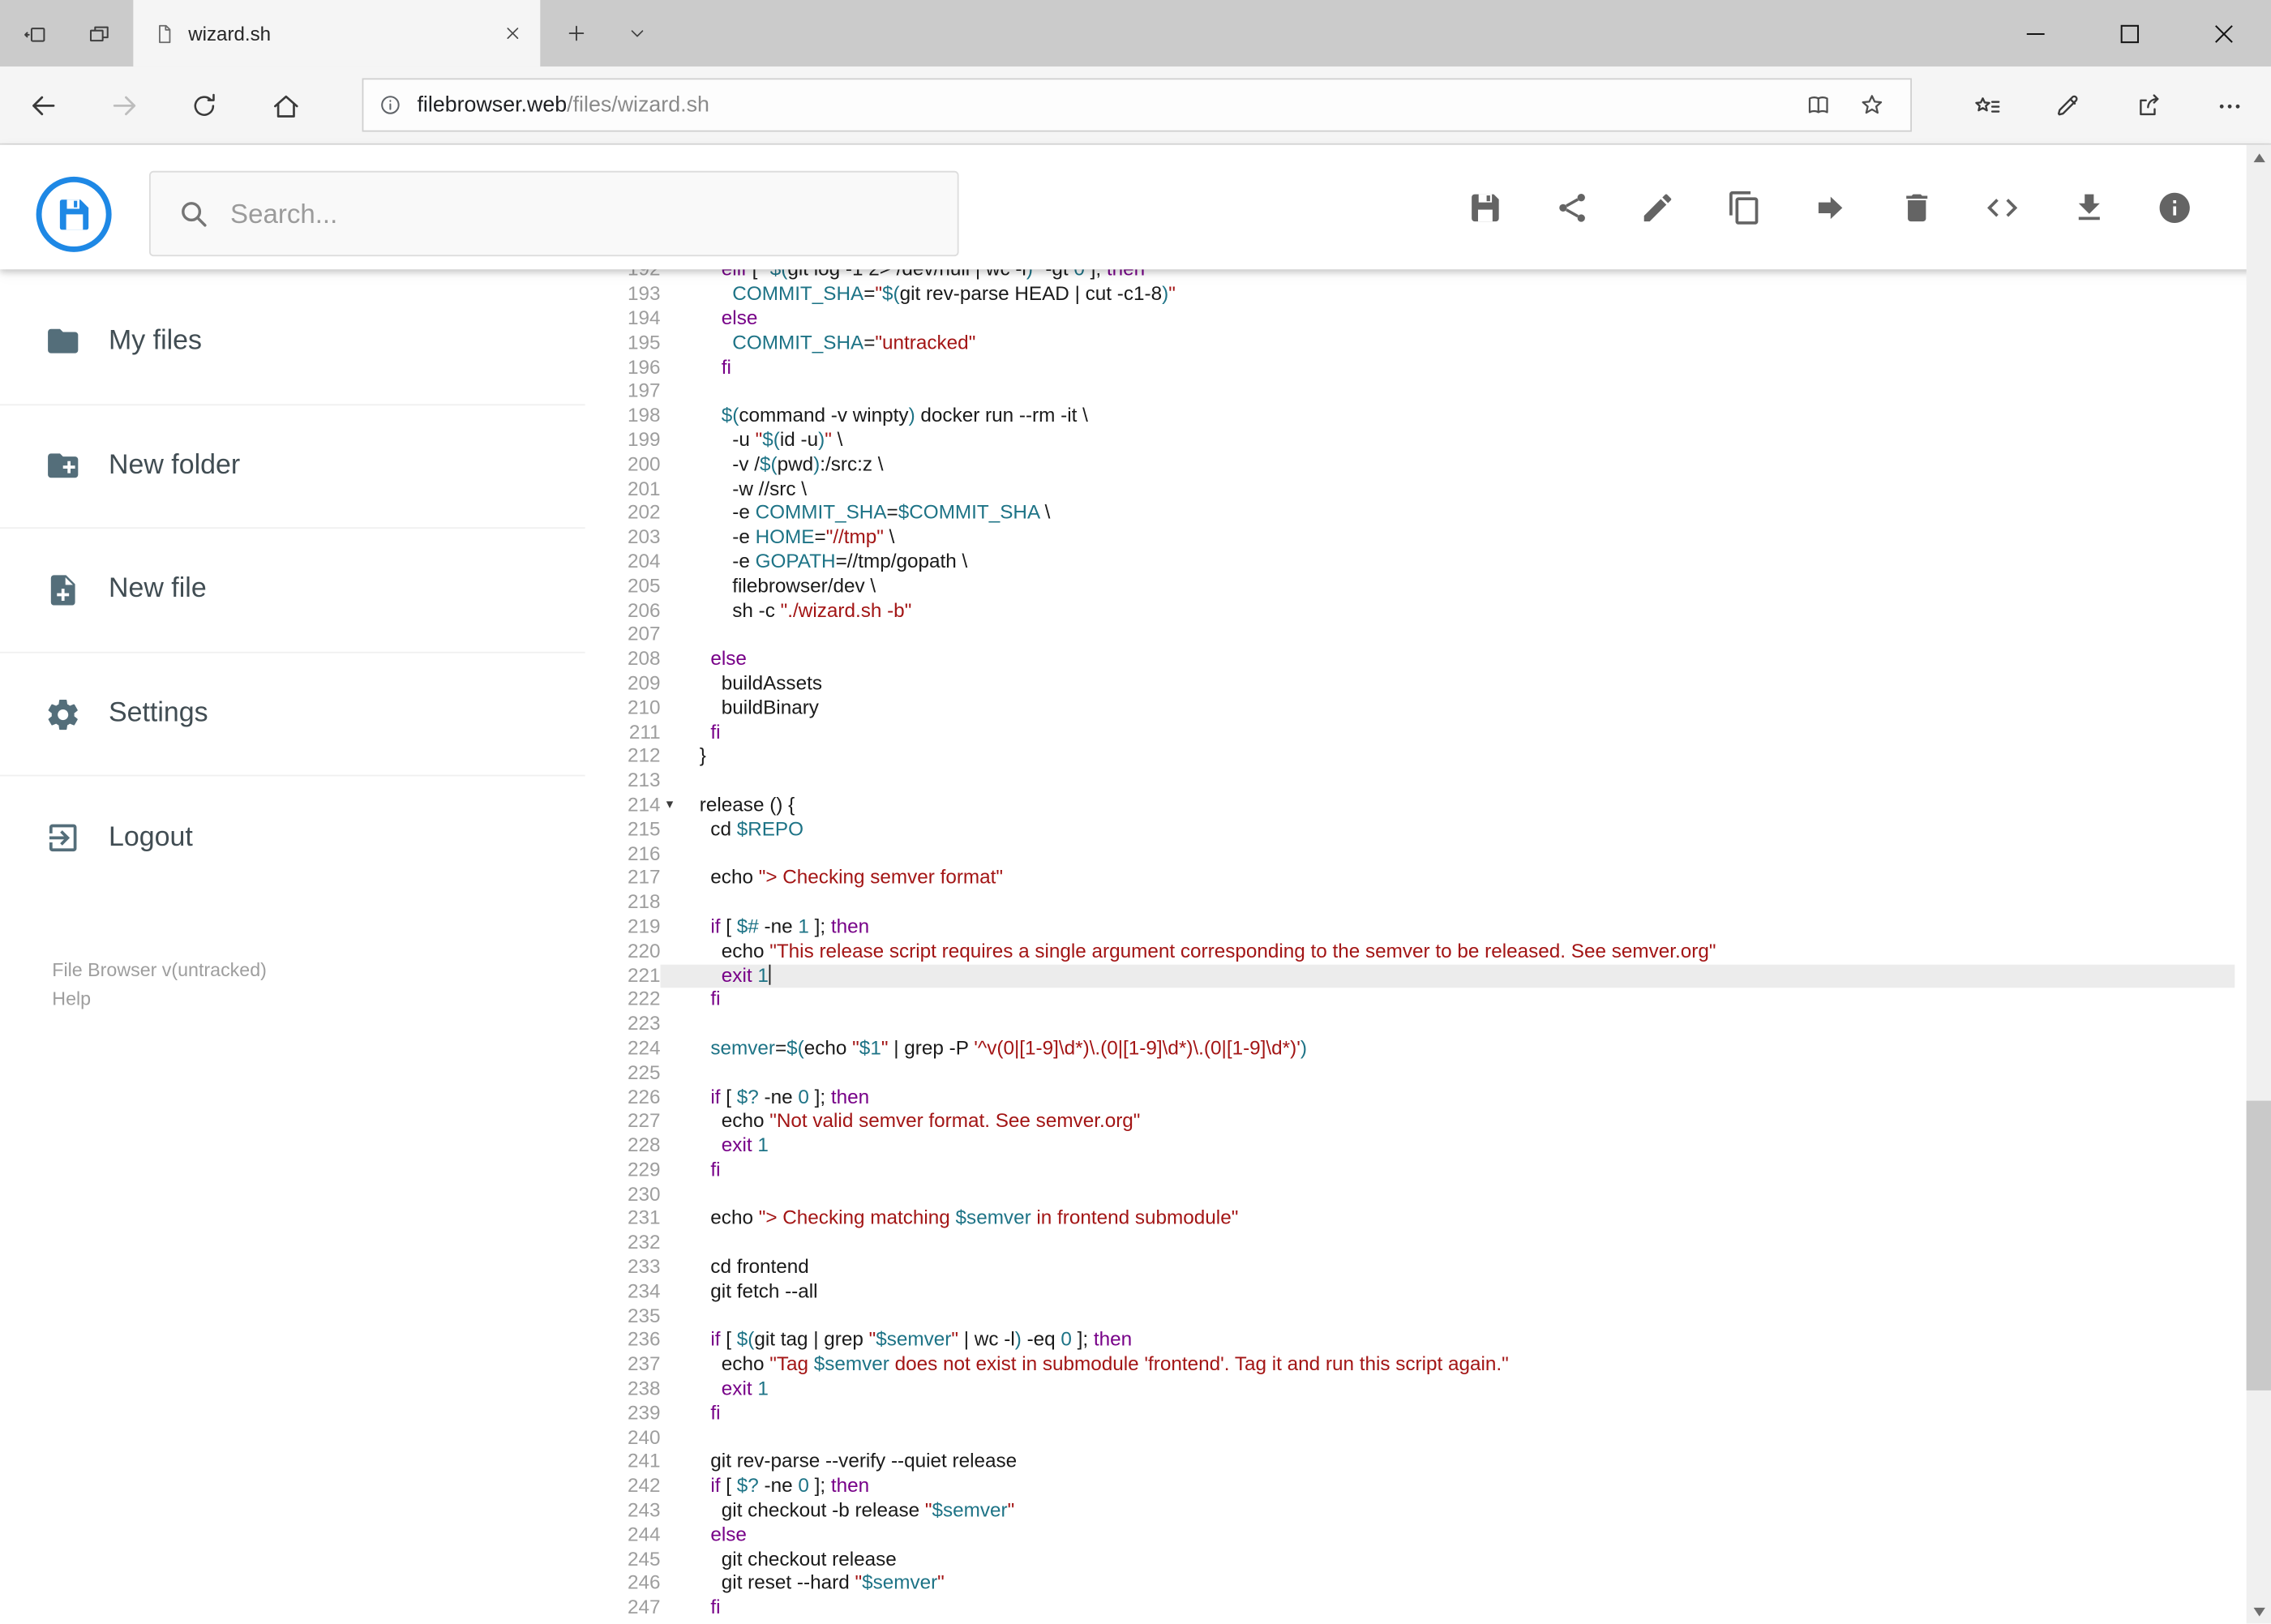 Image resolution: width=2271 pixels, height=1624 pixels. What do you see at coordinates (43, 106) in the screenshot?
I see `back-icon` at bounding box center [43, 106].